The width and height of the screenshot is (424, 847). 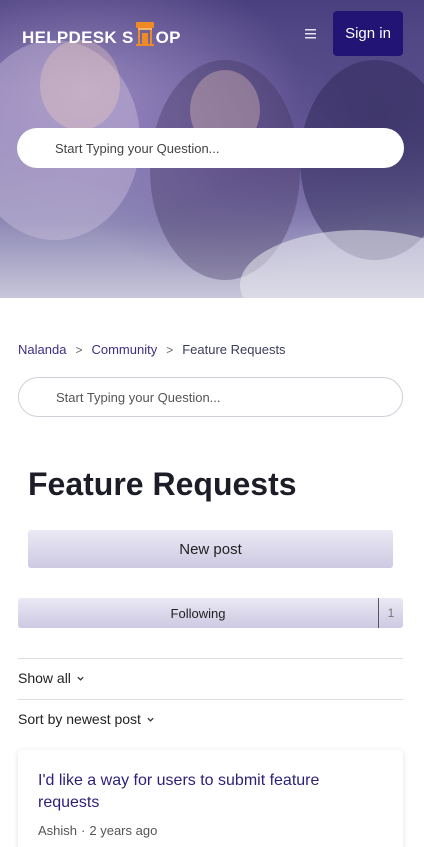 I want to click on breadcrumb-item-community: Community, so click(x=124, y=349).